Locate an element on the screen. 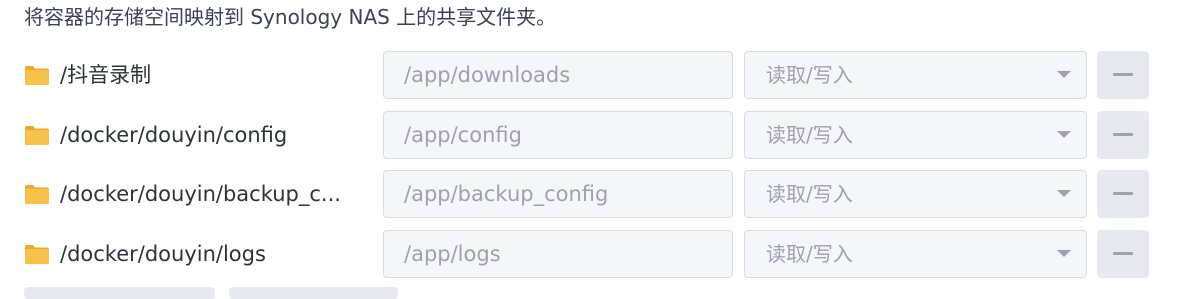  add-file-button is located at coordinates (313, 293).